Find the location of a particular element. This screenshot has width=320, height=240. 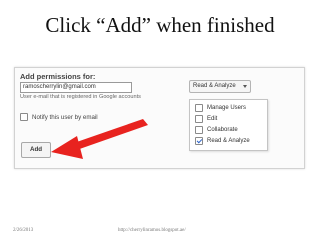

role-option-label: Collaborate is located at coordinates (222, 130).